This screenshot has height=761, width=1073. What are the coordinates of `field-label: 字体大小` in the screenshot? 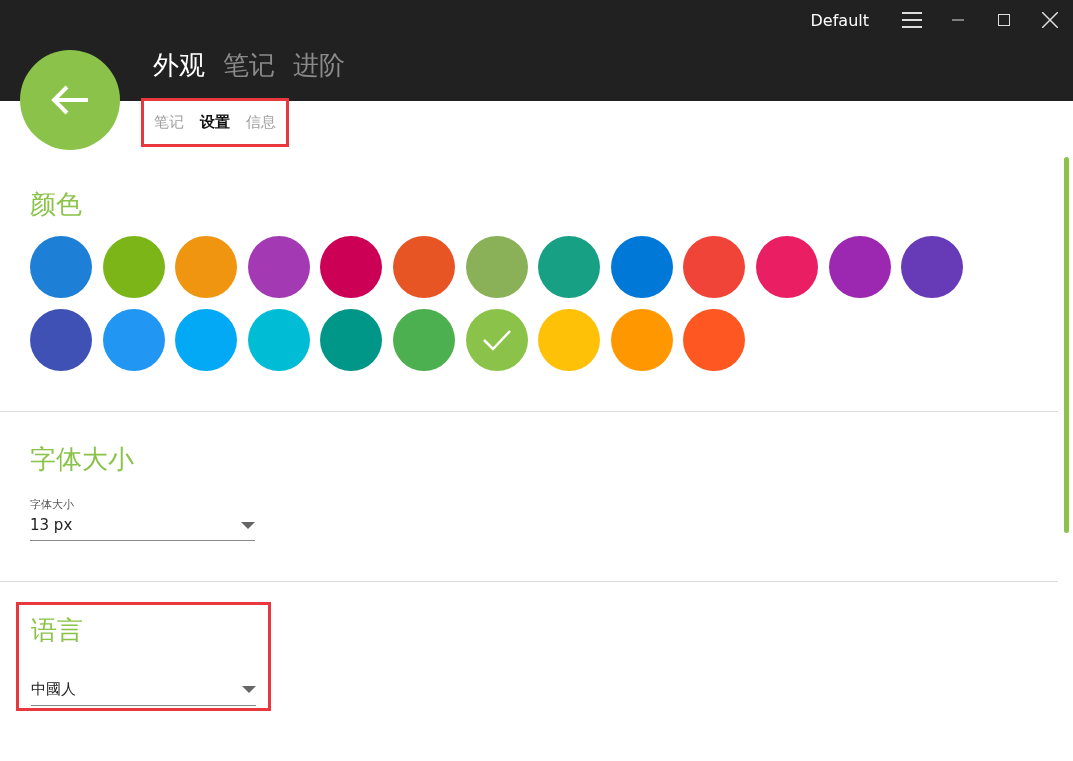 It's located at (52, 504).